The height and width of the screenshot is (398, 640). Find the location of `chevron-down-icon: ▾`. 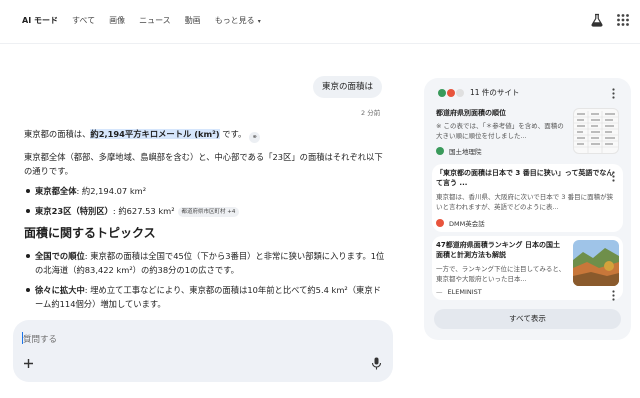

chevron-down-icon: ▾ is located at coordinates (259, 21).